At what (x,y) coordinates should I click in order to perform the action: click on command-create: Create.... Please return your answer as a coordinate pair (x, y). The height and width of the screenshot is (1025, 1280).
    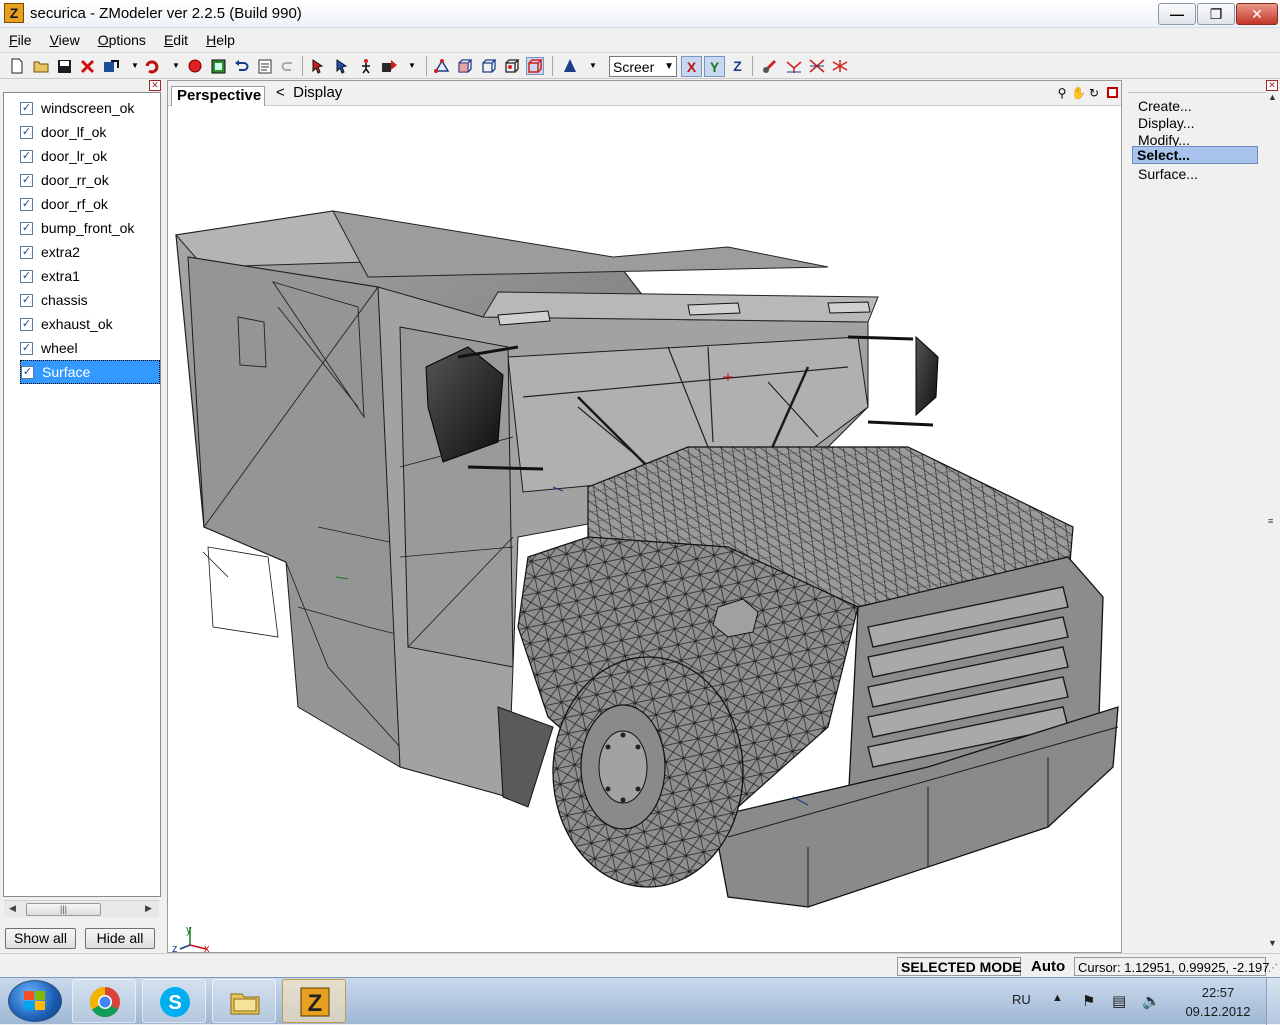
    Looking at the image, I should click on (1165, 106).